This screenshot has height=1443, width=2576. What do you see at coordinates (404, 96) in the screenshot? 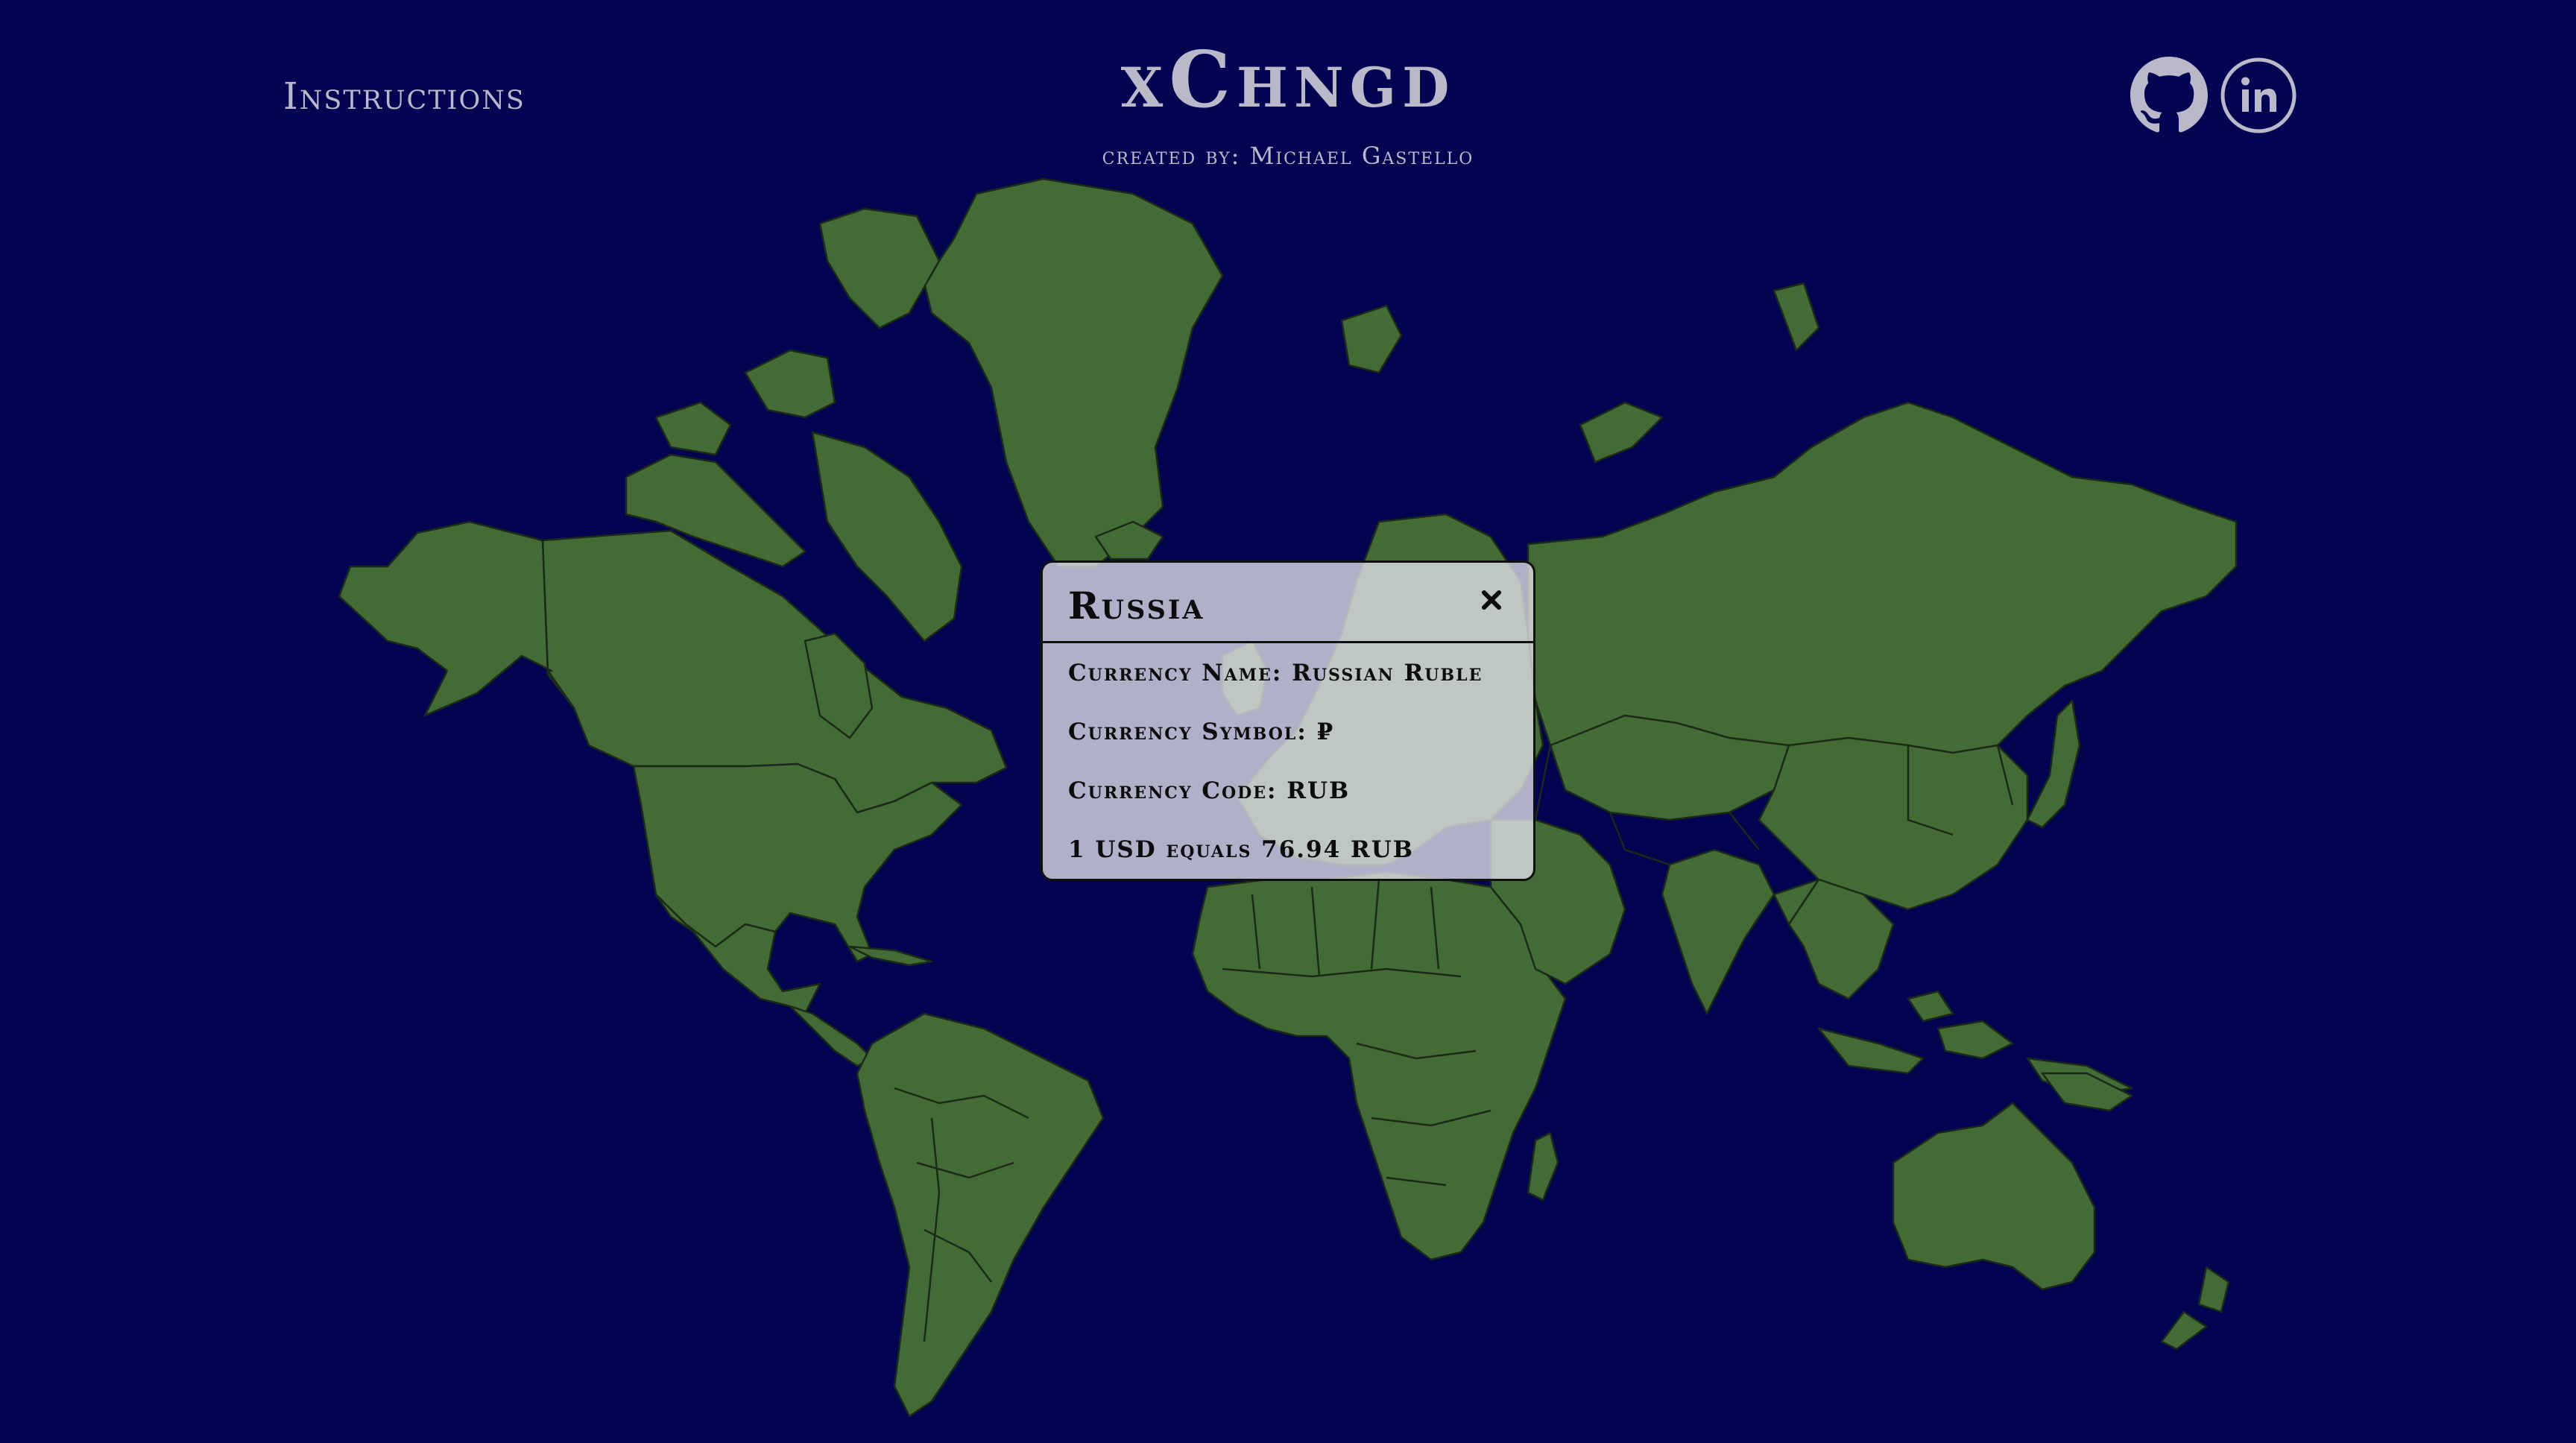
I see `instructions-link: Instructions` at bounding box center [404, 96].